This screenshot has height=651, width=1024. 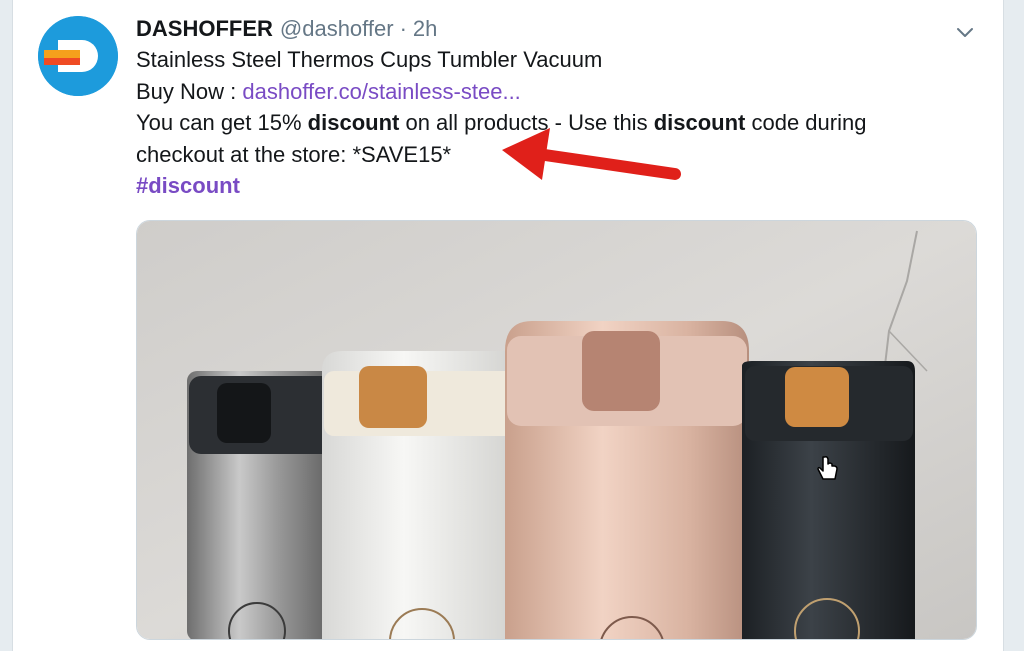 I want to click on hashtag-link: #discount, so click(x=188, y=185).